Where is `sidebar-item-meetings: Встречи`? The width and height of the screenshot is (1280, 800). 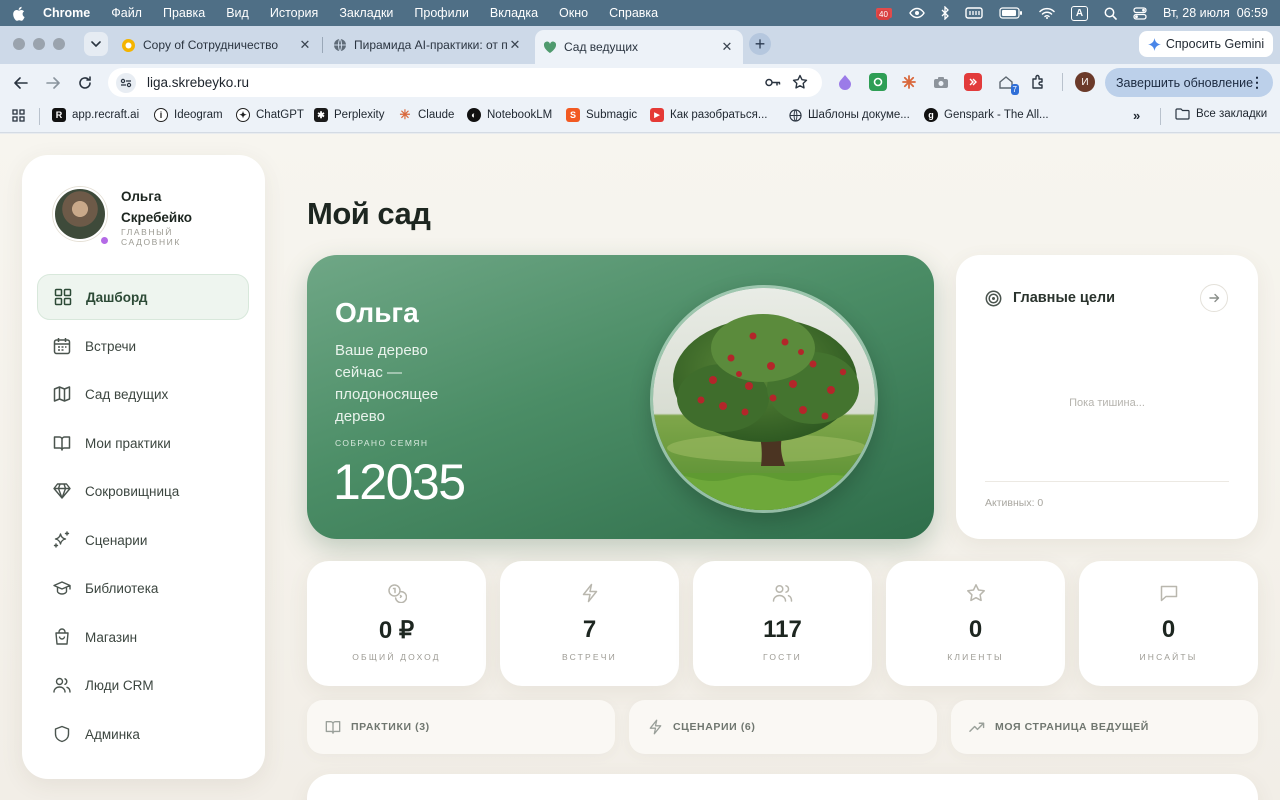 sidebar-item-meetings: Встречи is located at coordinates (143, 346).